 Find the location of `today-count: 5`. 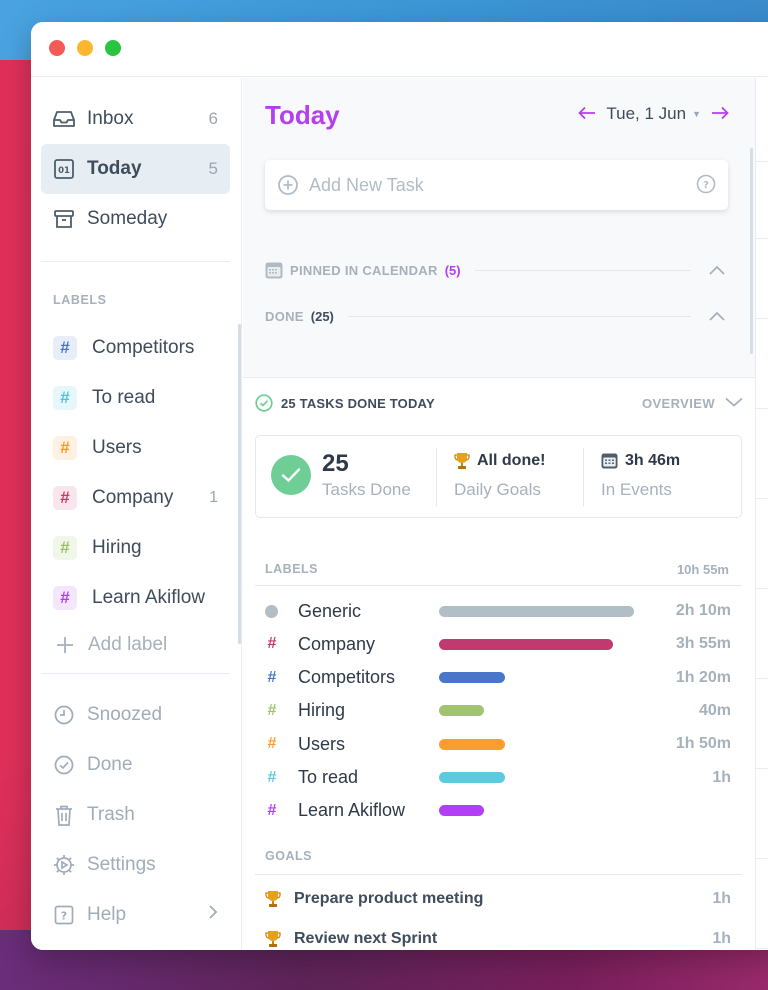

today-count: 5 is located at coordinates (213, 168).